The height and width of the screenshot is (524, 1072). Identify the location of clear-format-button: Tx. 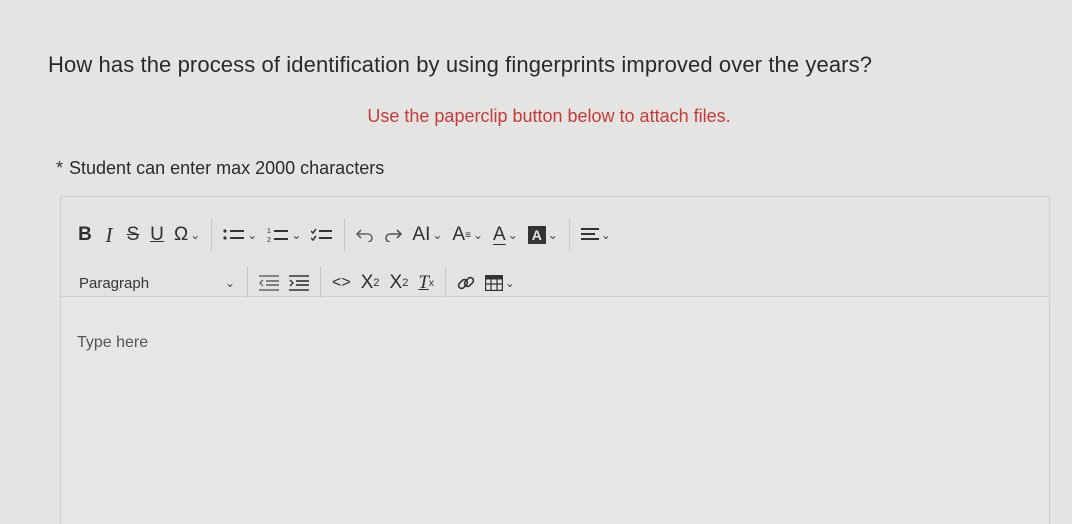
(426, 283).